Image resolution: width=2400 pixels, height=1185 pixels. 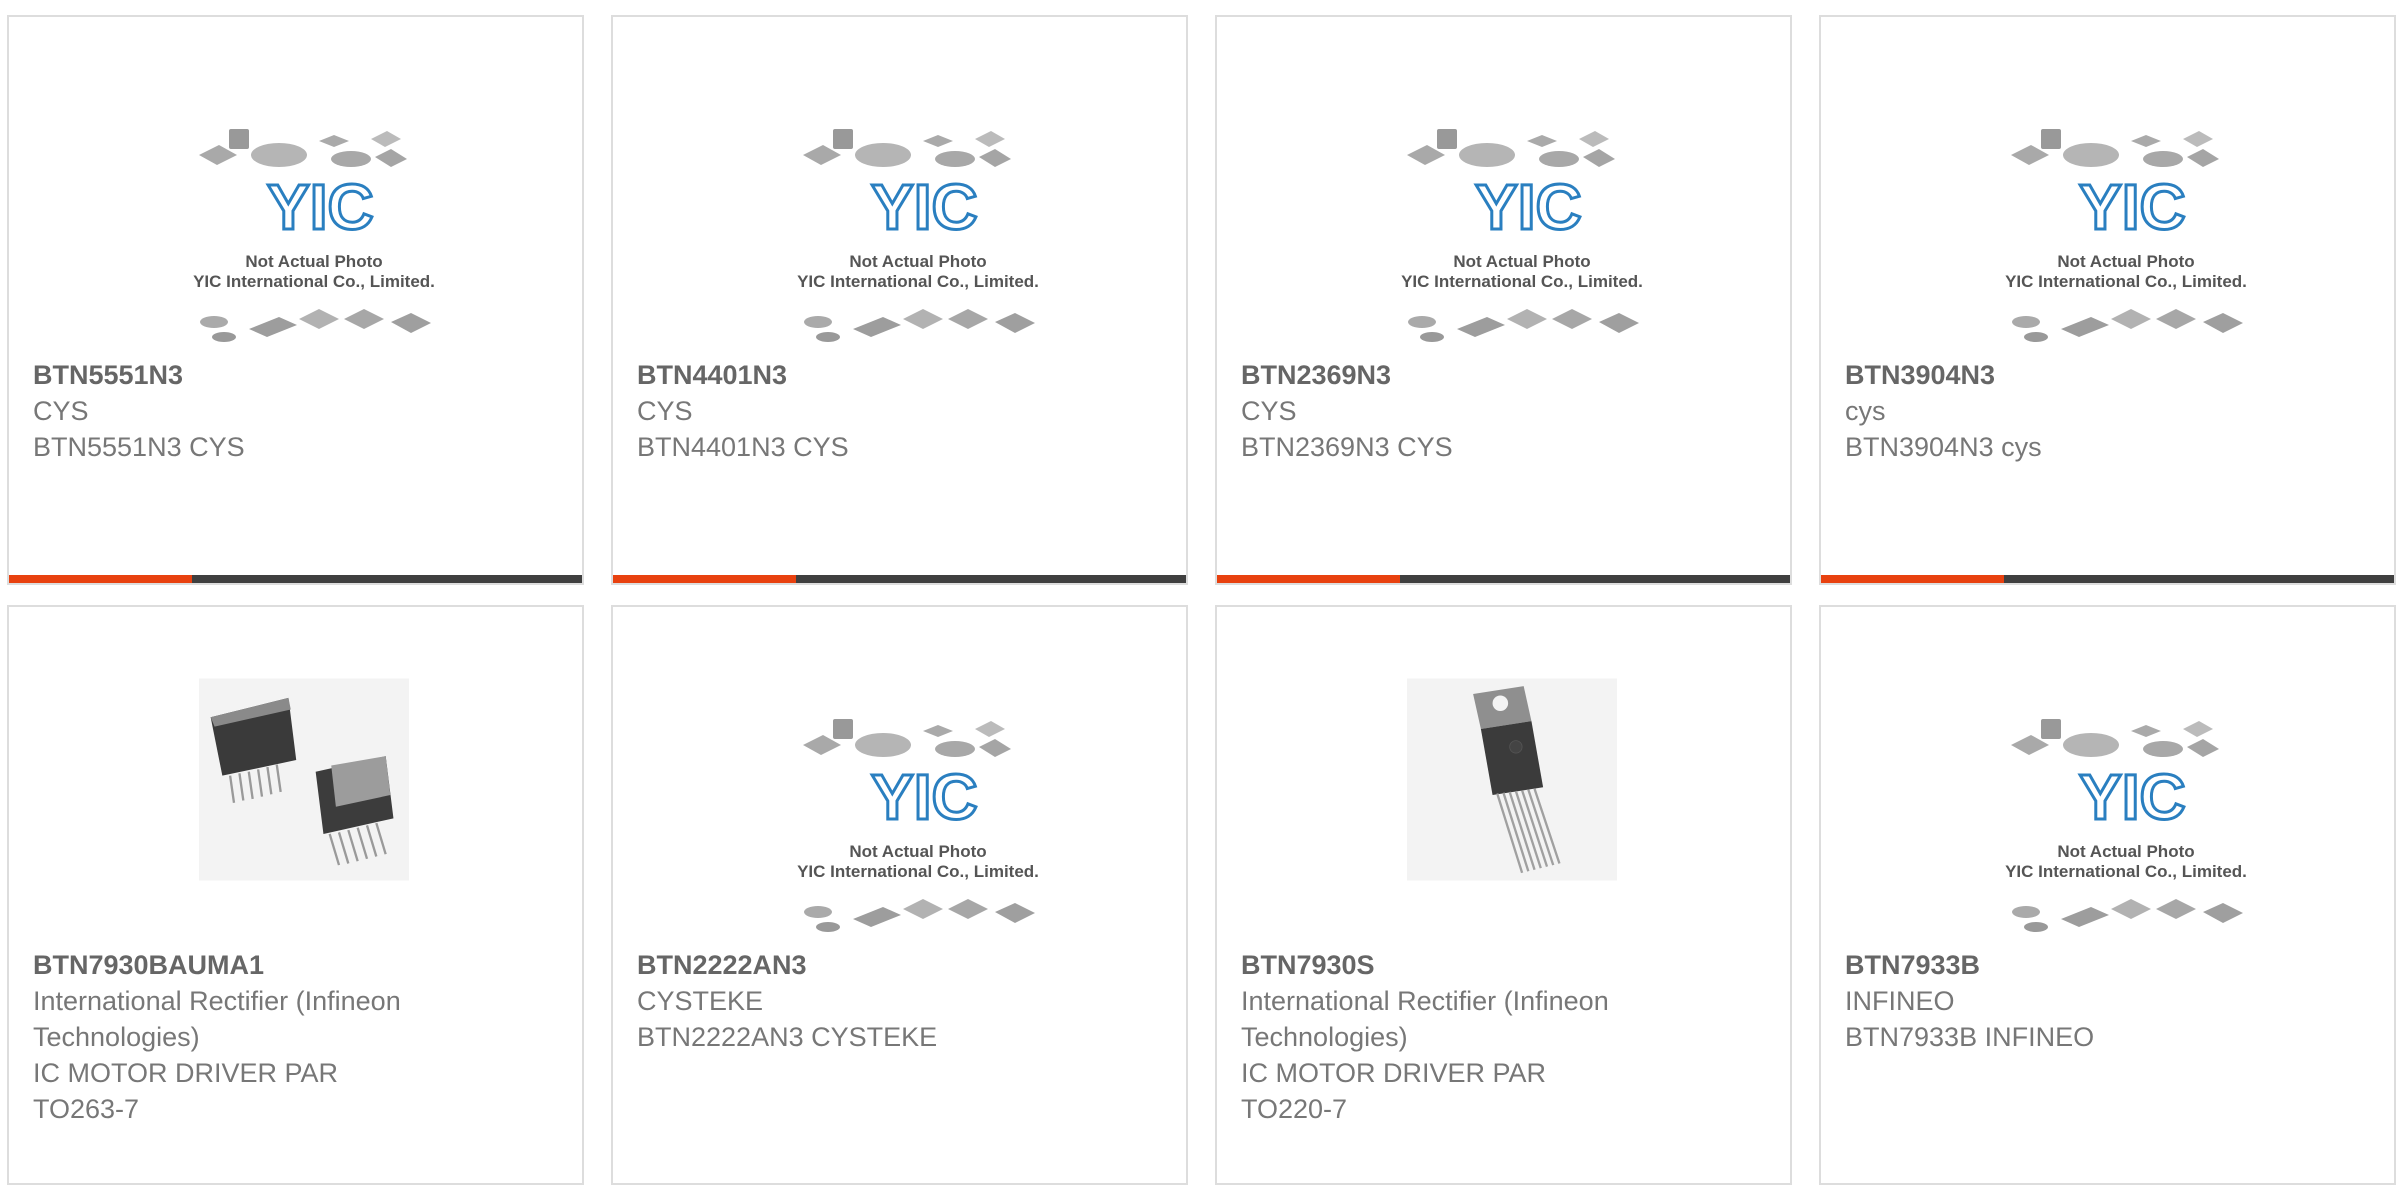 What do you see at coordinates (1347, 447) in the screenshot?
I see `description: BTN2369N3 CYS` at bounding box center [1347, 447].